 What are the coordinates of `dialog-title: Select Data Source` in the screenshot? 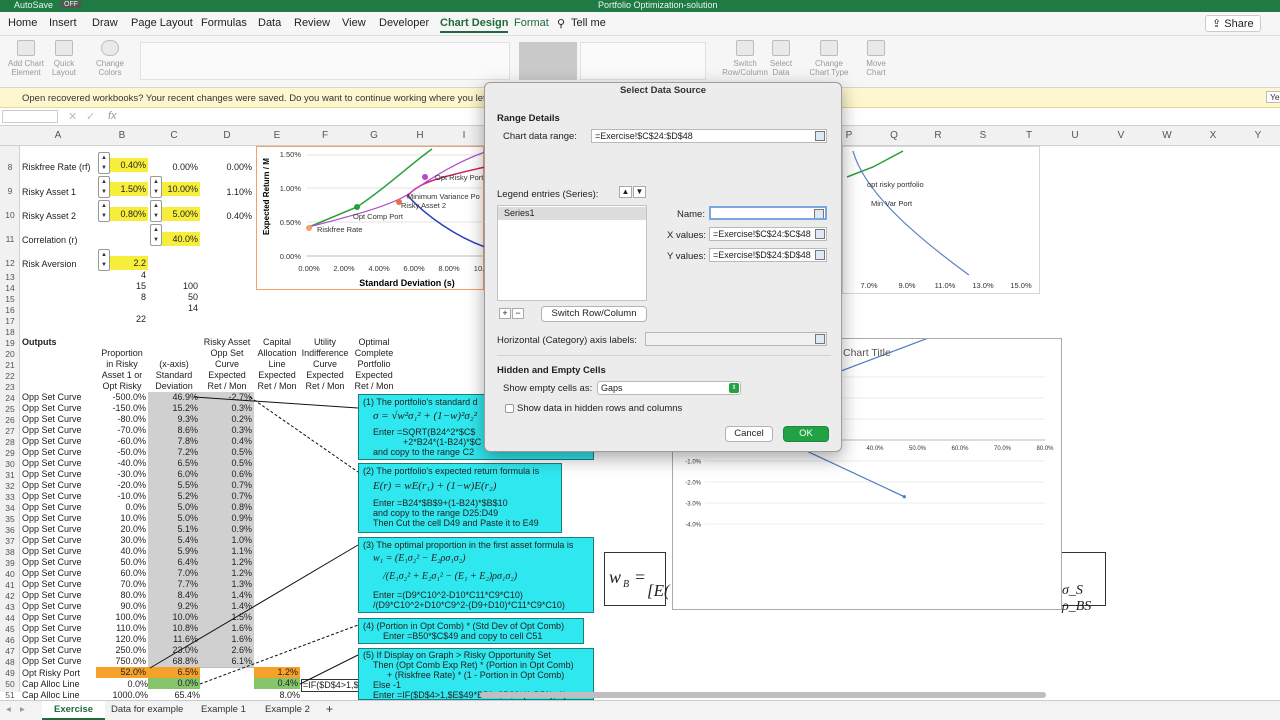 It's located at (663, 90).